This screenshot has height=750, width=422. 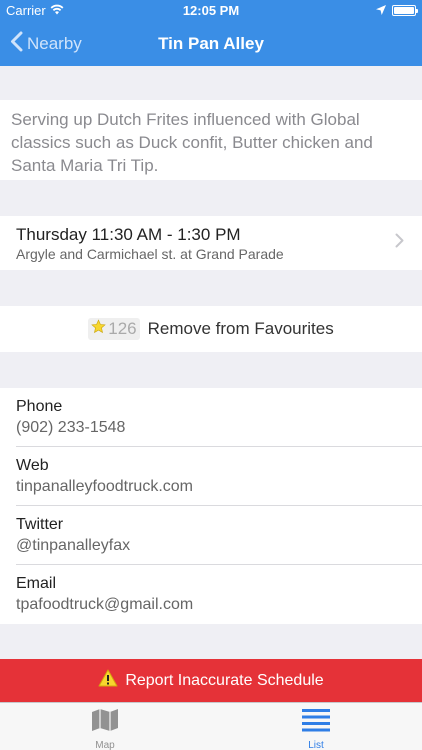 I want to click on warning-icon, so click(x=108, y=680).